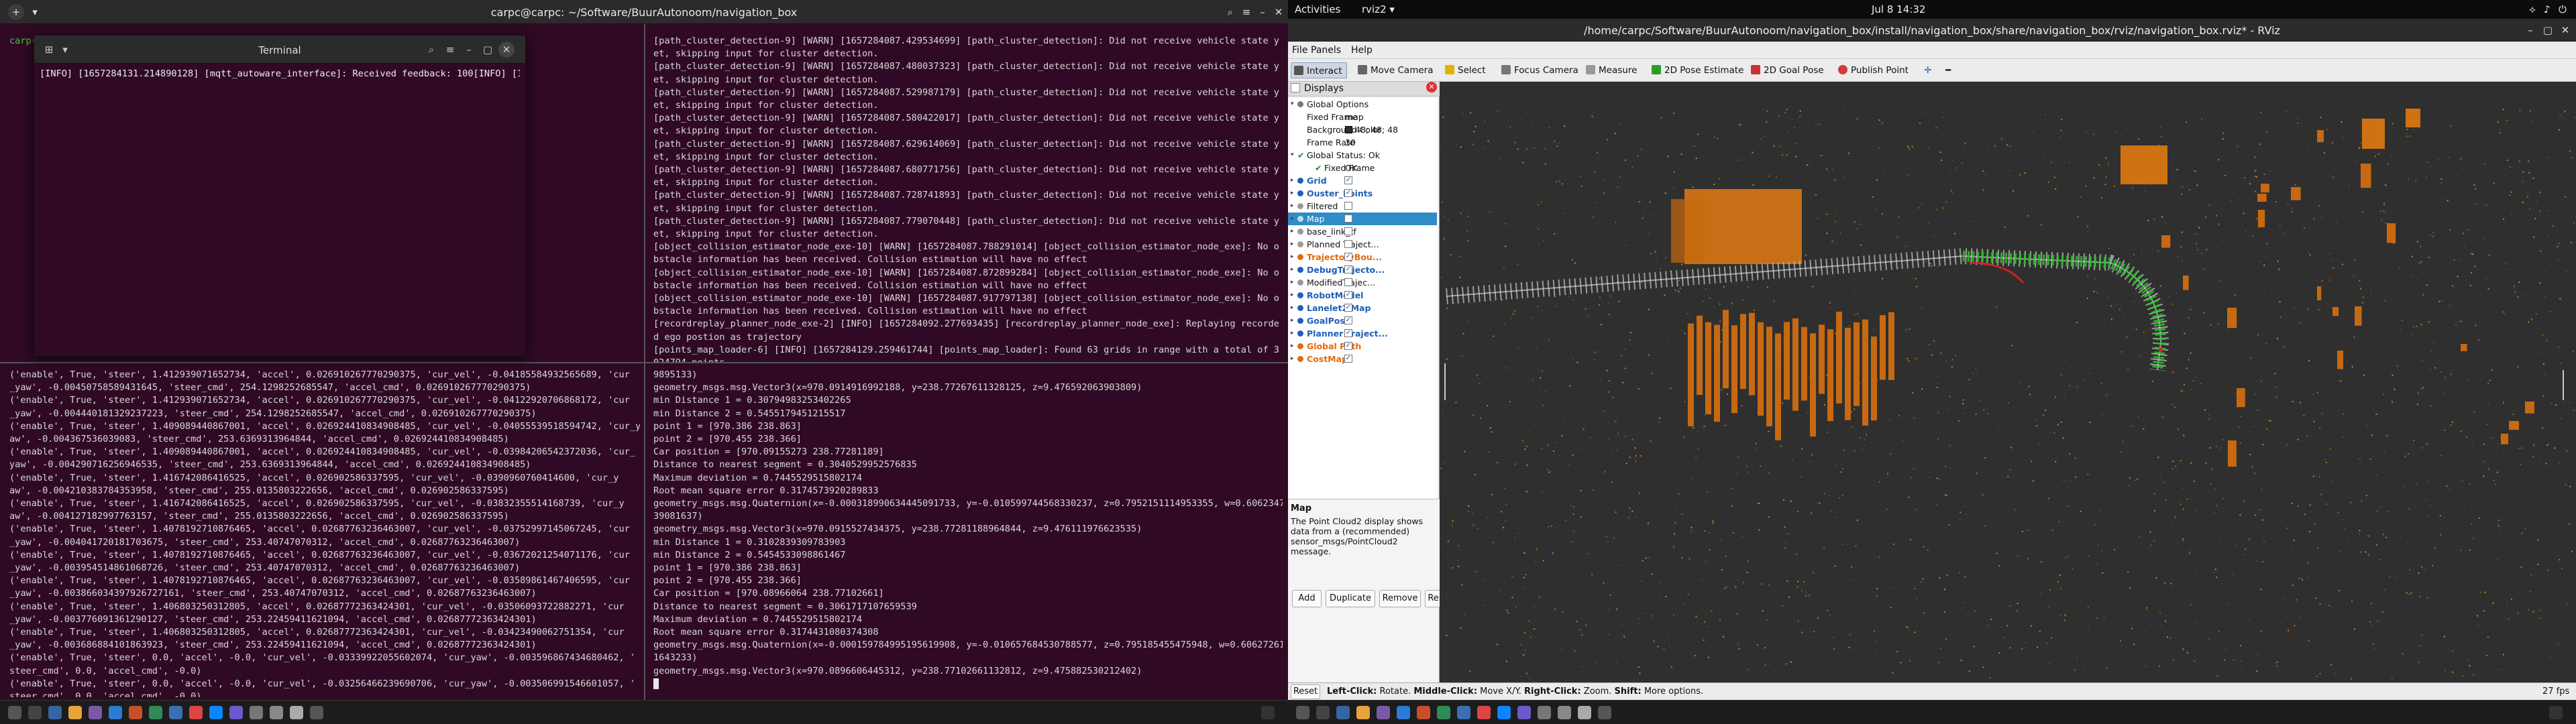 This screenshot has height=724, width=2576. What do you see at coordinates (644, 363) in the screenshot?
I see `pane-divider-horizontal` at bounding box center [644, 363].